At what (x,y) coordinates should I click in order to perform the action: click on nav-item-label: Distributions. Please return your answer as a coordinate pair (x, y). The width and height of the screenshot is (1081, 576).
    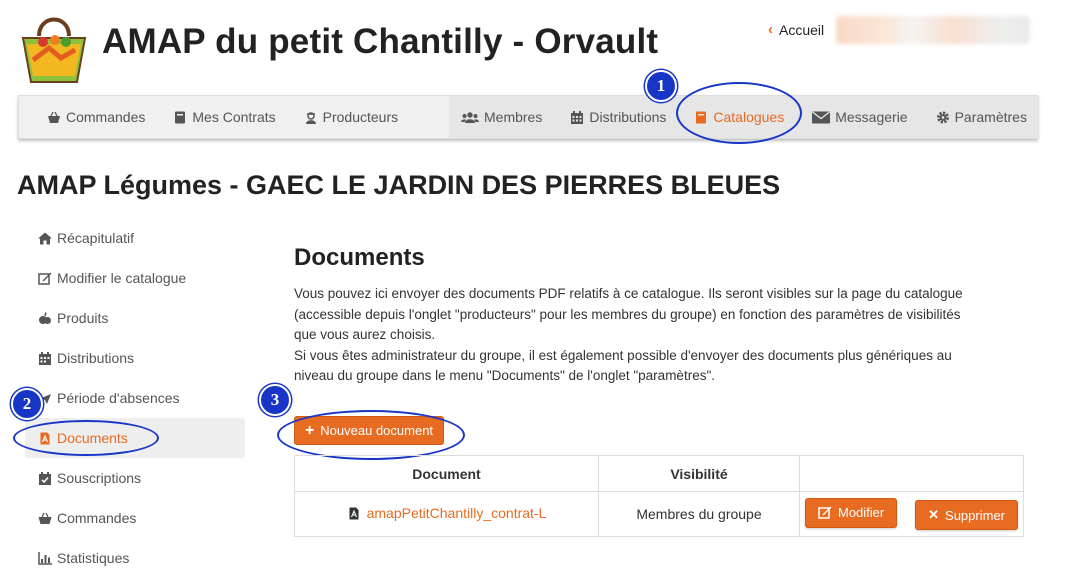
    Looking at the image, I should click on (628, 117).